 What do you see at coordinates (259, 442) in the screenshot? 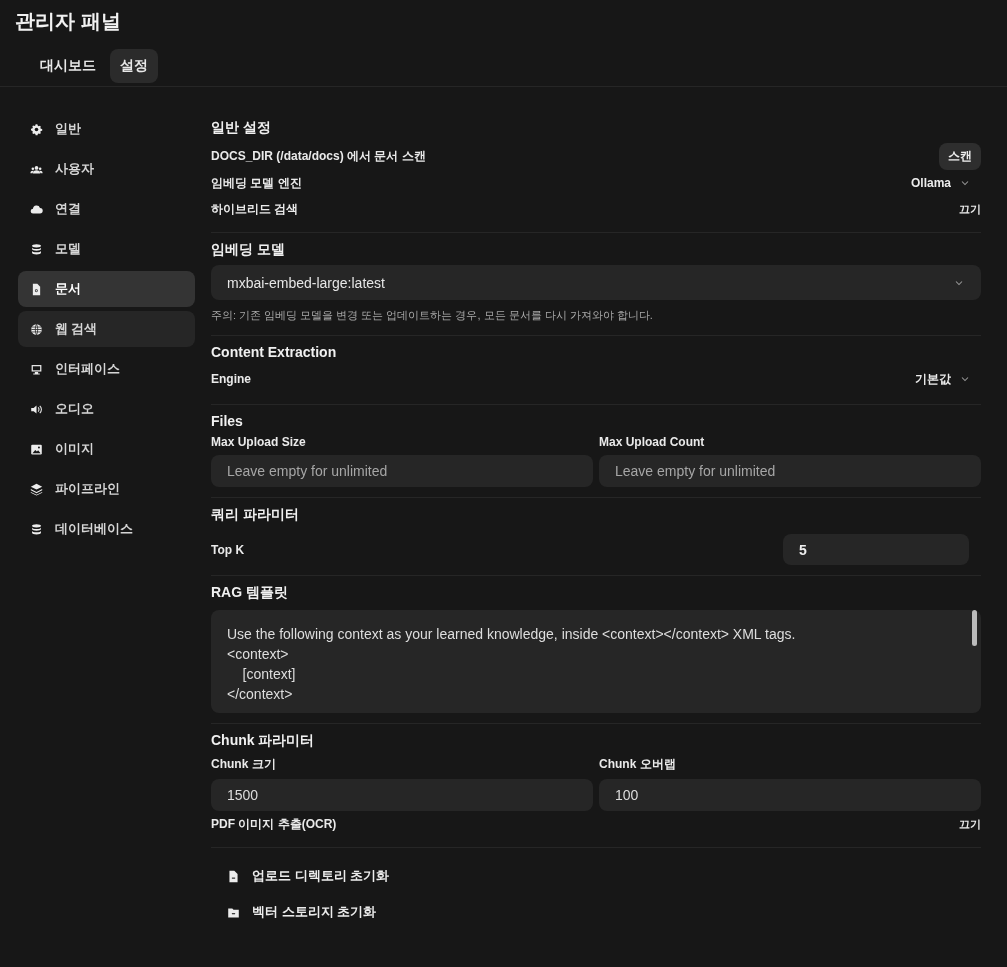
I see `field-label: Max Upload Size` at bounding box center [259, 442].